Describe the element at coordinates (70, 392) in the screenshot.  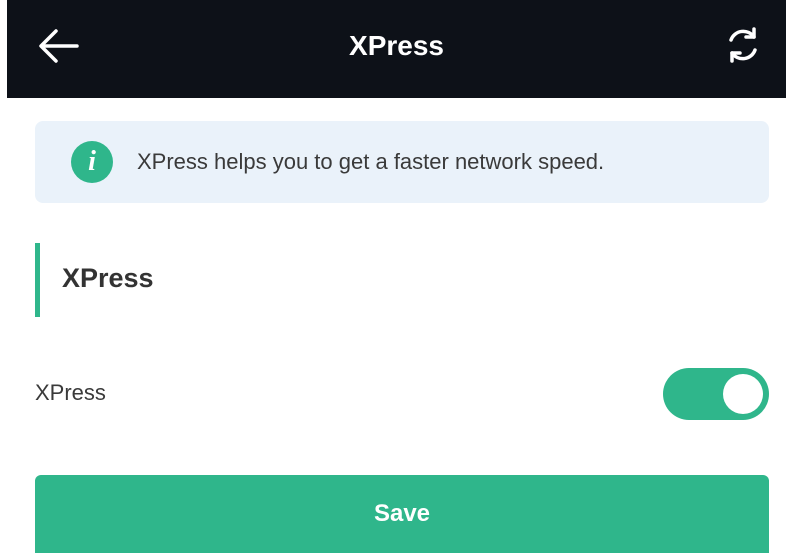
I see `xpress-setting-label: XPress` at that location.